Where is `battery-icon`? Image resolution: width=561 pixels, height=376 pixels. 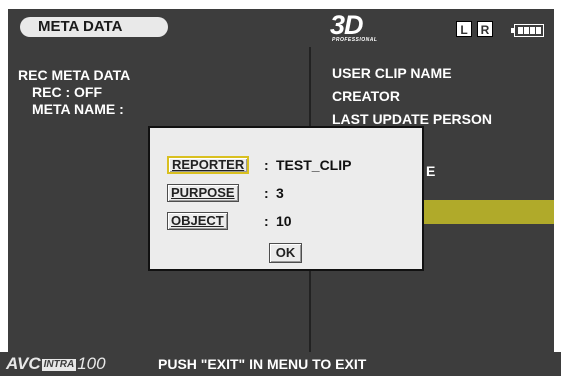 battery-icon is located at coordinates (527, 30).